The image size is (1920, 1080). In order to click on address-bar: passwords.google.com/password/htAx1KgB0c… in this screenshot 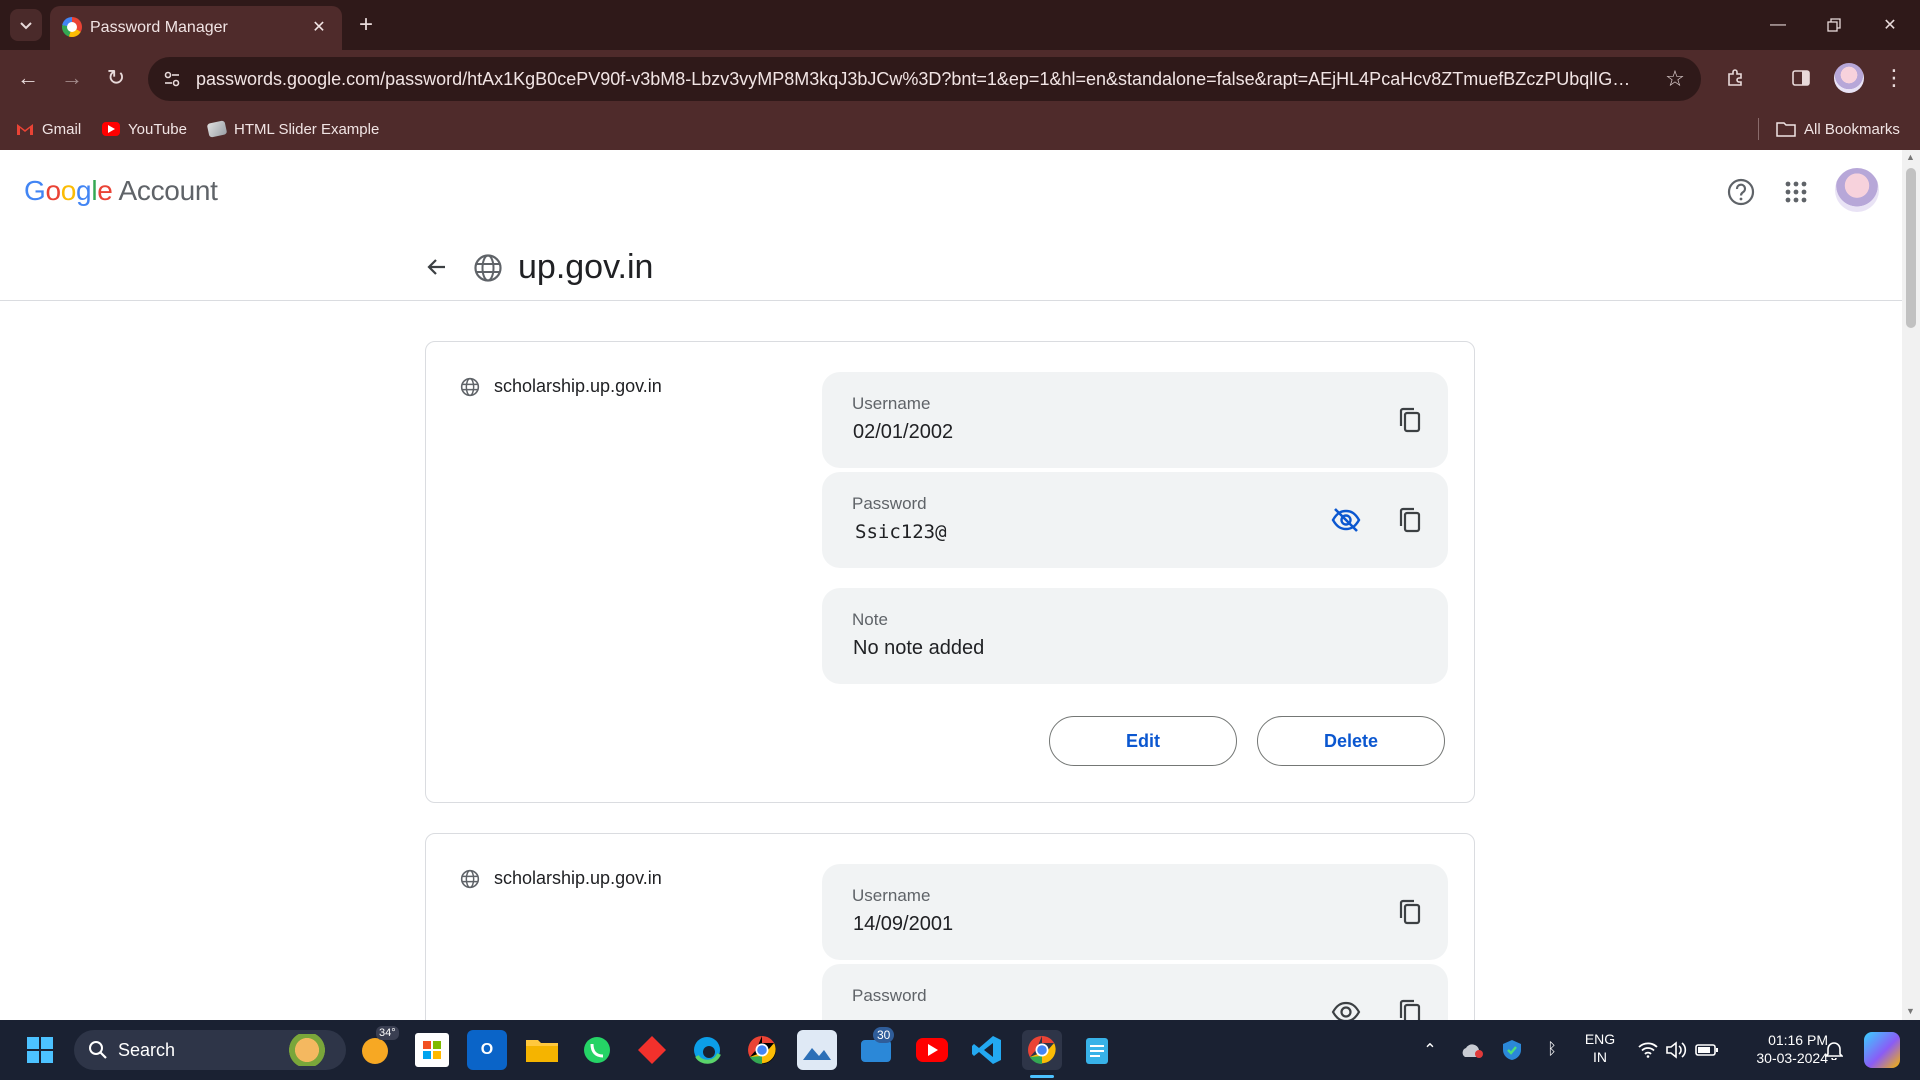, I will do `click(924, 79)`.